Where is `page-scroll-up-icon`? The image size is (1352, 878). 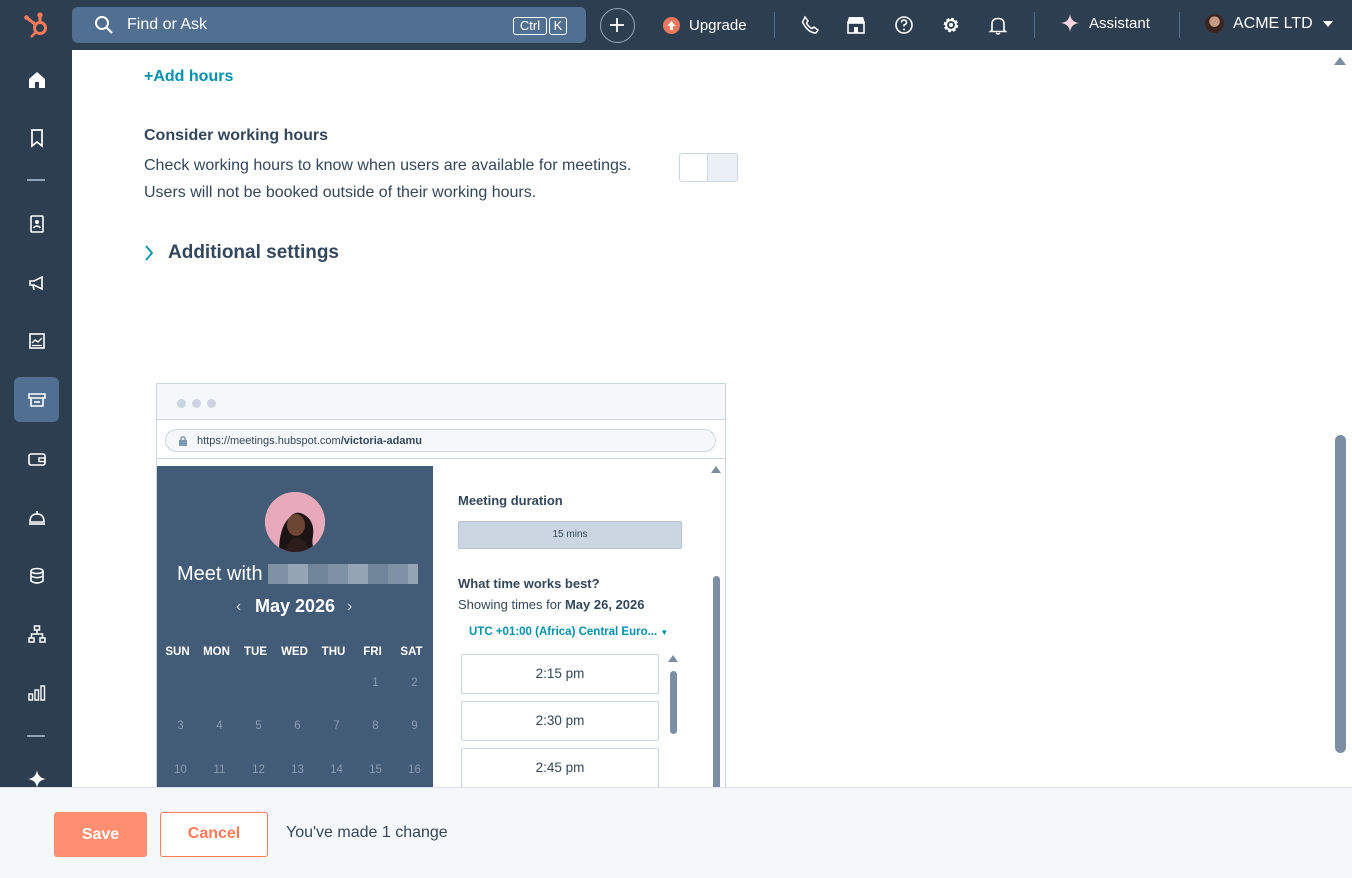 page-scroll-up-icon is located at coordinates (1340, 61).